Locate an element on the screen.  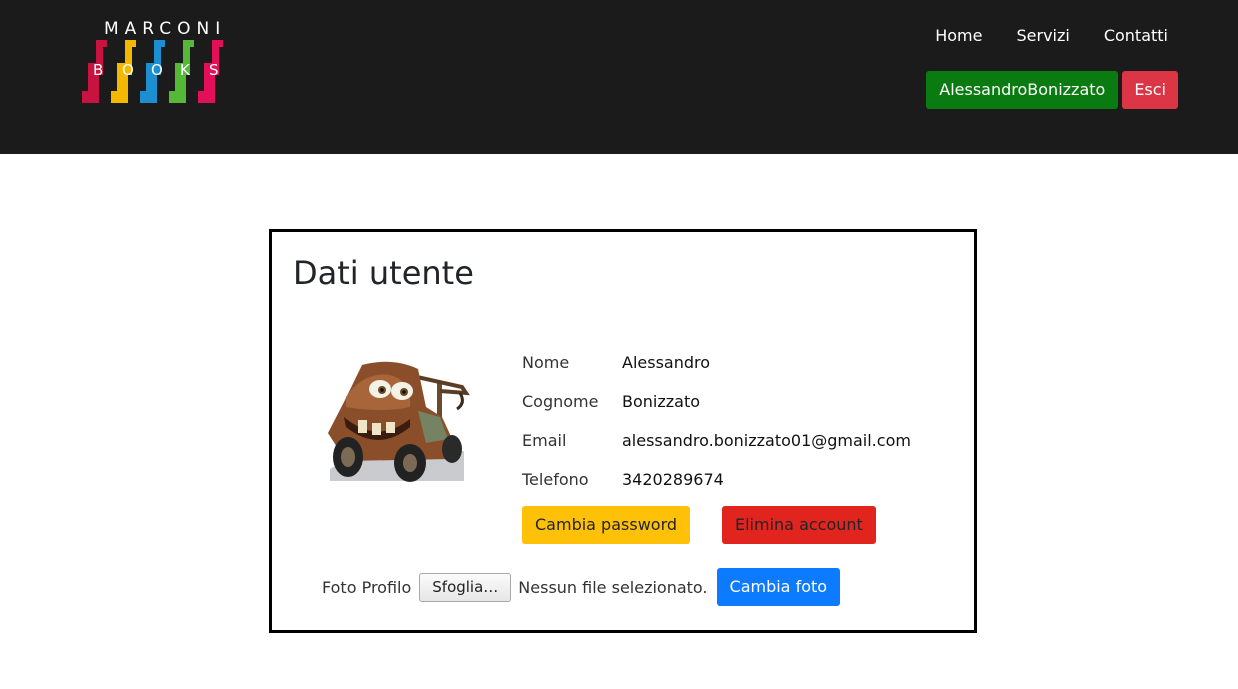
telefono-label: Telefono is located at coordinates (555, 479).